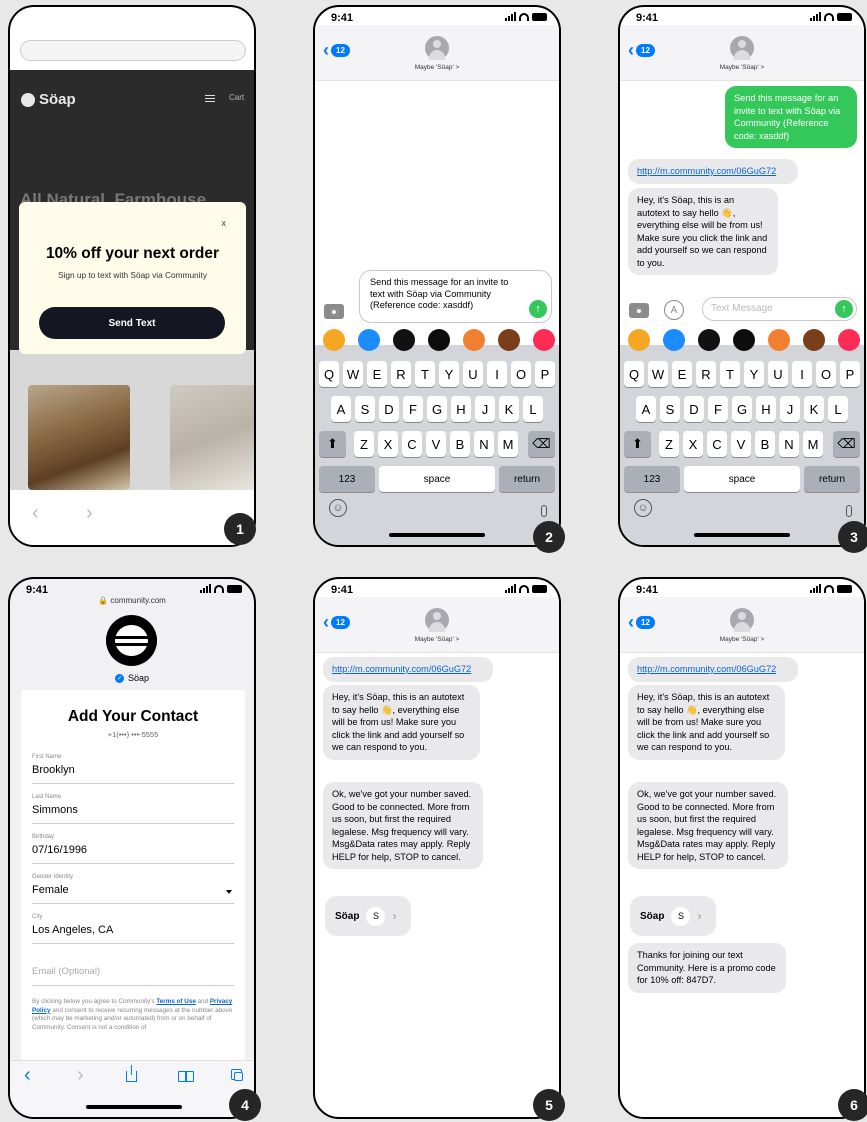 The width and height of the screenshot is (867, 1122). Describe the element at coordinates (814, 409) in the screenshot. I see `key-k: K` at that location.